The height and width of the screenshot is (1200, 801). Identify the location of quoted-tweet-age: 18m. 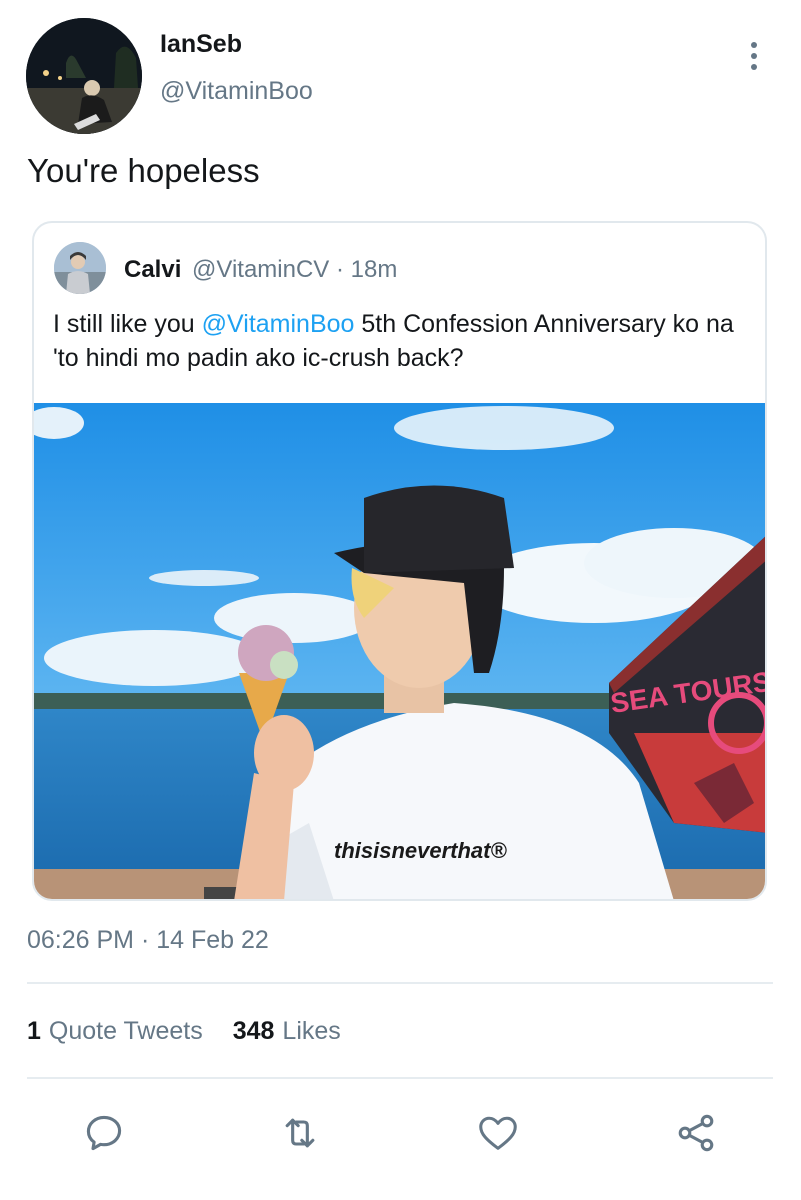
(374, 269).